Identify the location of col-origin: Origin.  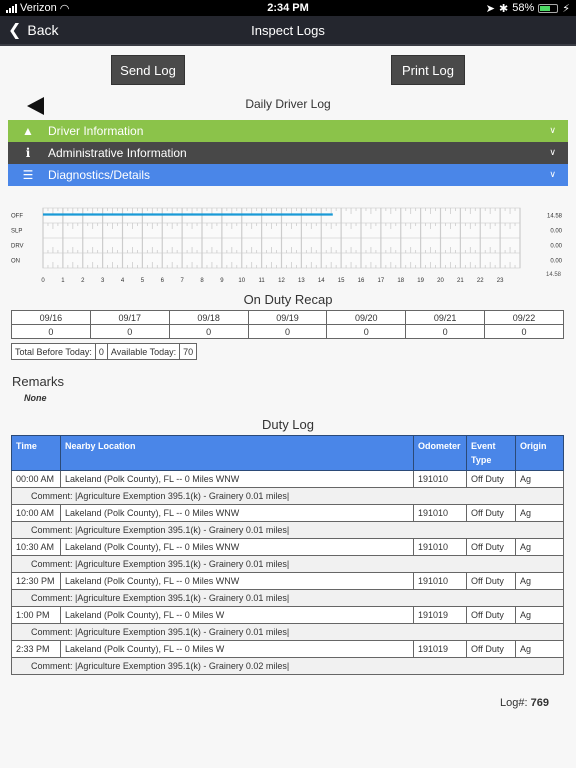
(539, 453).